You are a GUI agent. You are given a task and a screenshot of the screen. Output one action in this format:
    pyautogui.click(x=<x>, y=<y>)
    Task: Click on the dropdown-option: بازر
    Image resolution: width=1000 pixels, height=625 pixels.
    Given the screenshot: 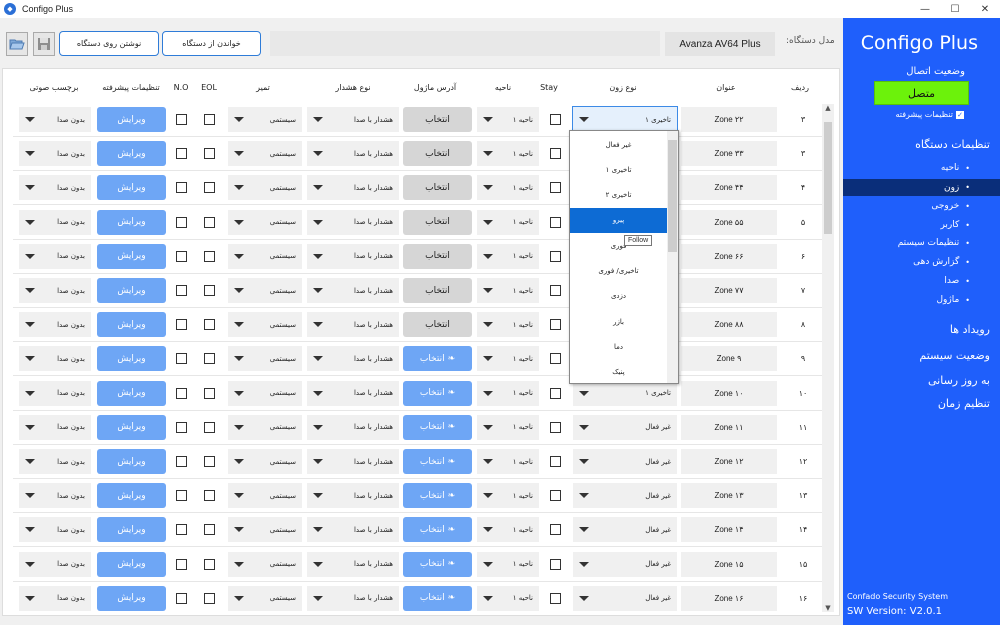 What is the action you would take?
    pyautogui.click(x=618, y=321)
    